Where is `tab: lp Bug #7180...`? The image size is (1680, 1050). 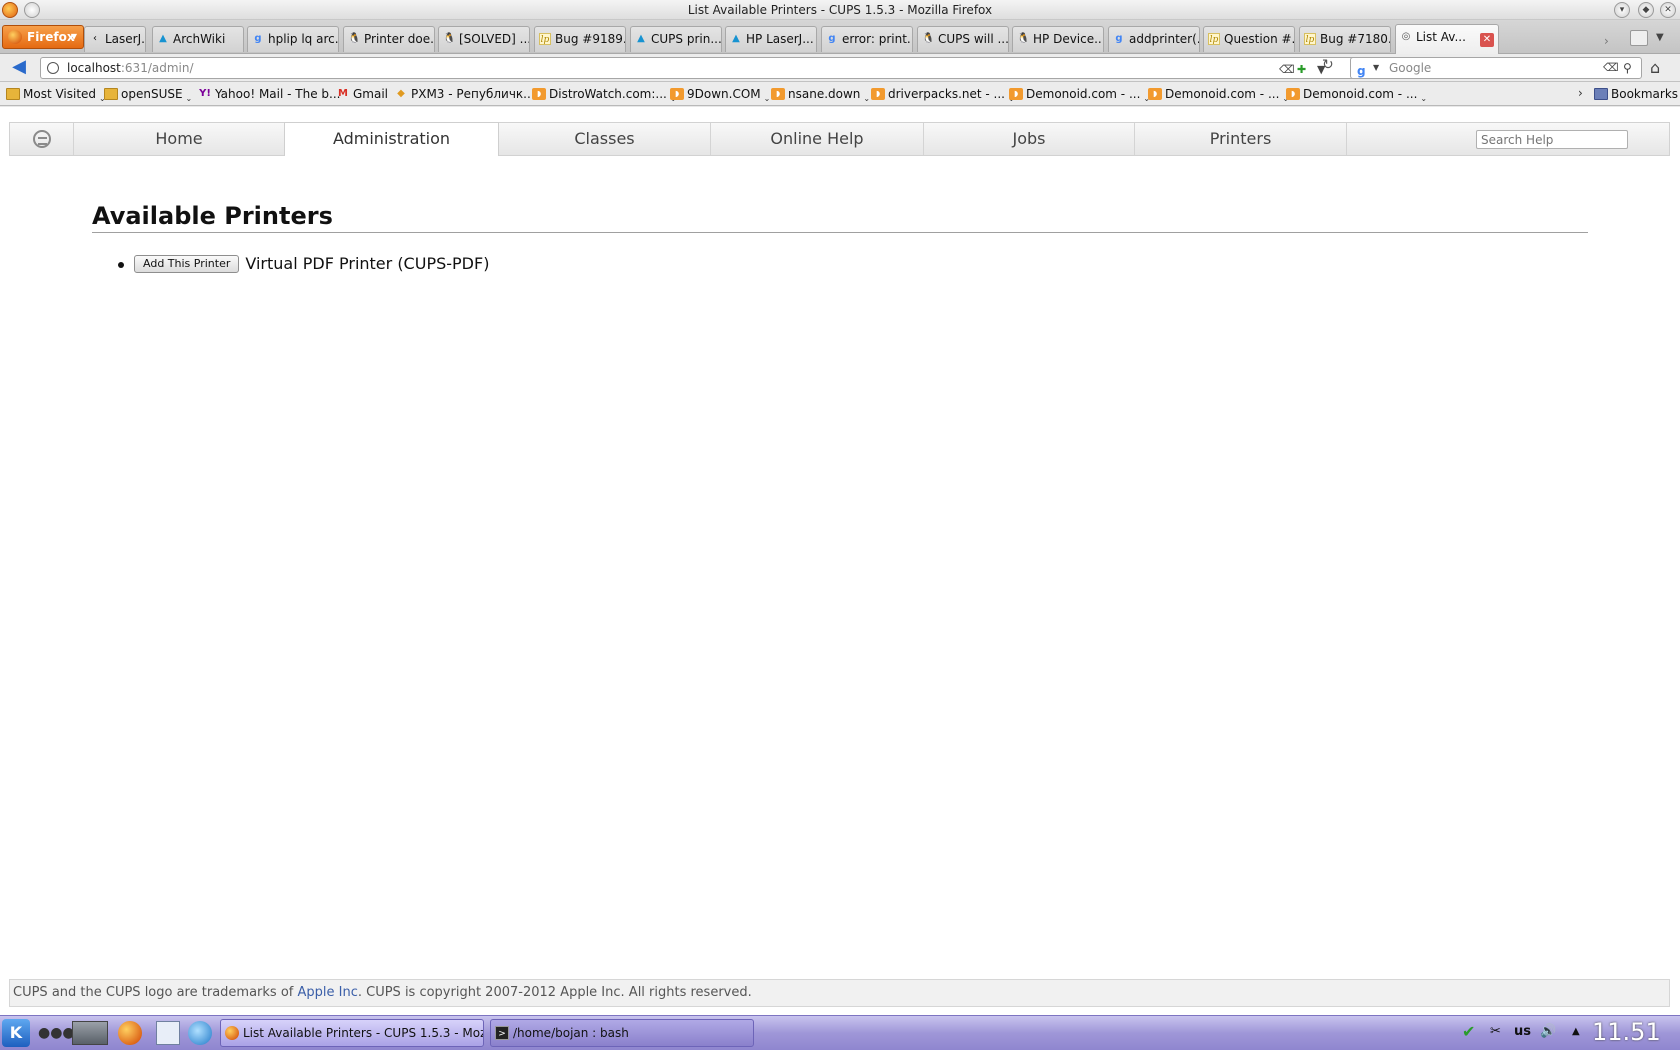
tab: lp Bug #7180... is located at coordinates (1345, 39).